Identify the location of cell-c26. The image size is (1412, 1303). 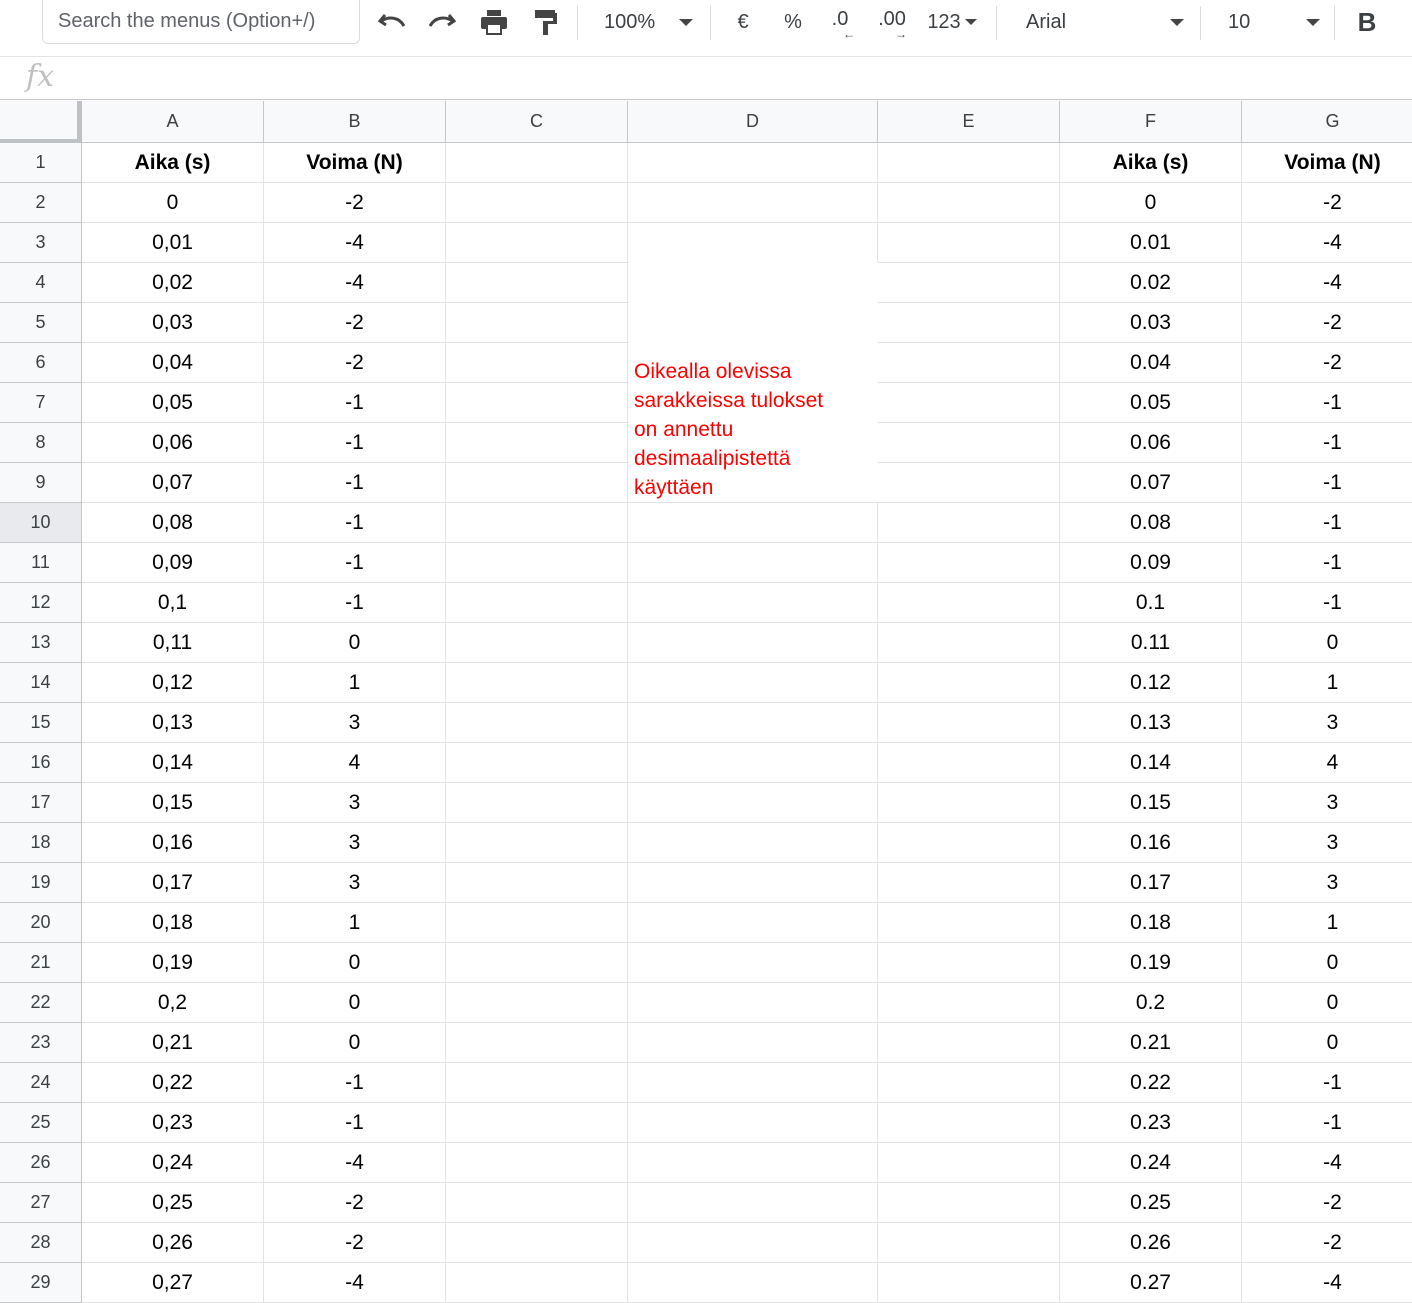
(537, 1163).